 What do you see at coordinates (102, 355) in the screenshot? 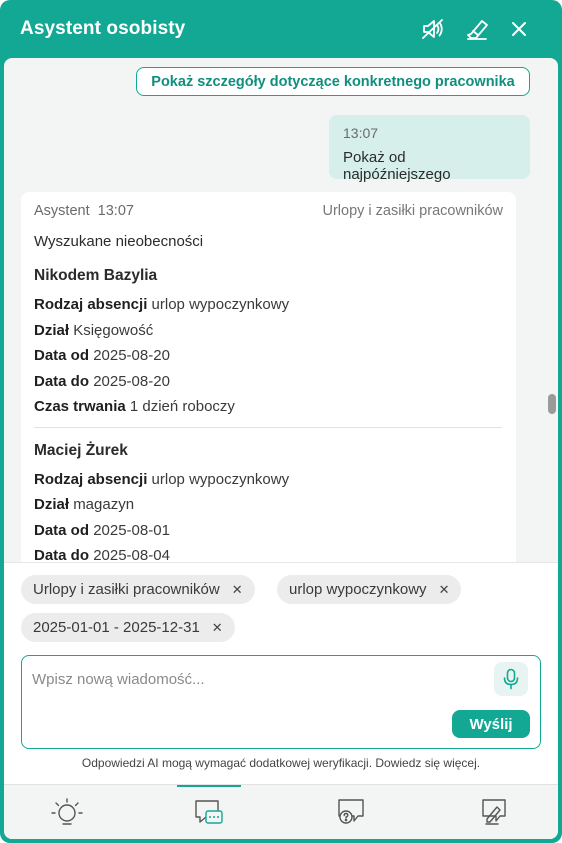
I see `date-from: Data od 2025-08-20` at bounding box center [102, 355].